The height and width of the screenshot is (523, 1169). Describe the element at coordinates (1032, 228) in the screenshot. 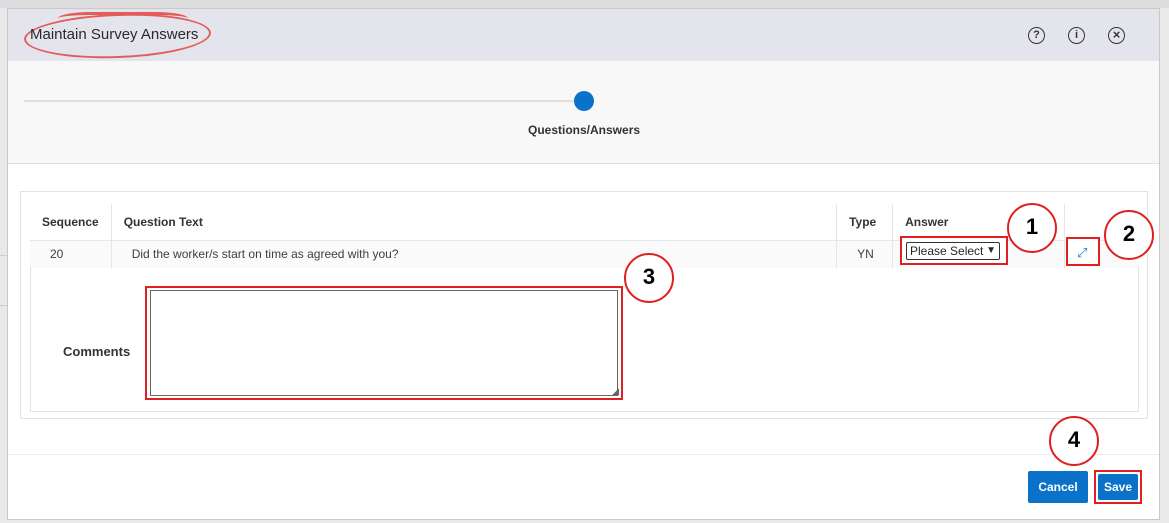

I see `annotation-callout-1: 1` at that location.